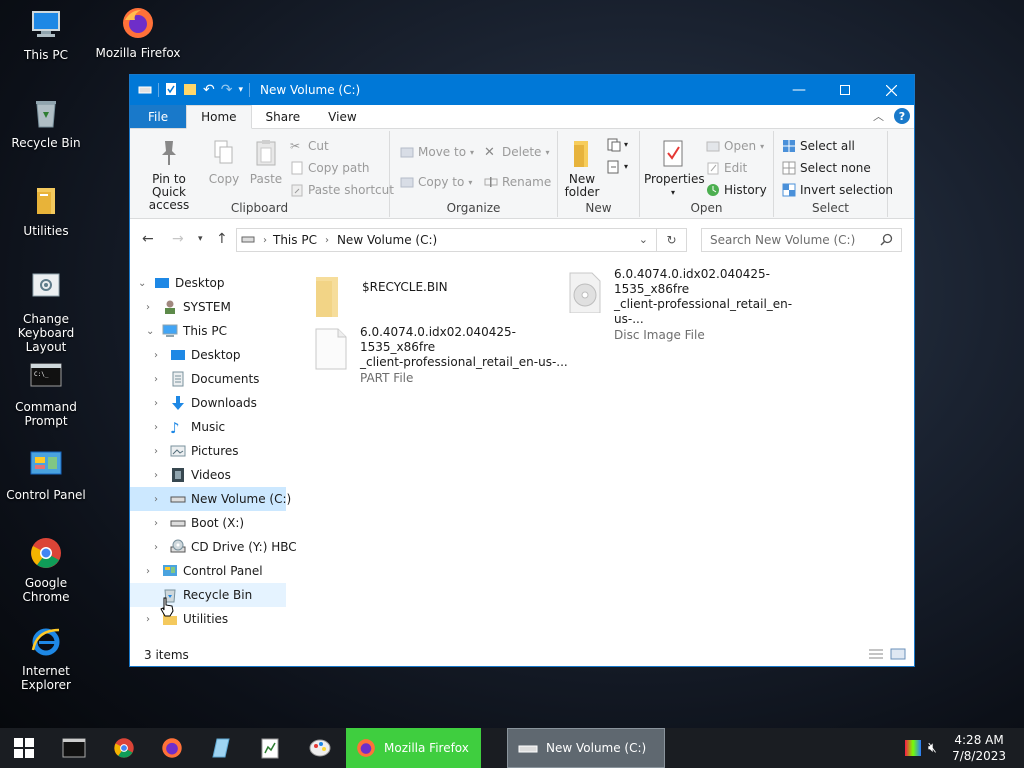 Image resolution: width=1024 pixels, height=768 pixels. What do you see at coordinates (342, 116) in the screenshot?
I see `tab-view: View` at bounding box center [342, 116].